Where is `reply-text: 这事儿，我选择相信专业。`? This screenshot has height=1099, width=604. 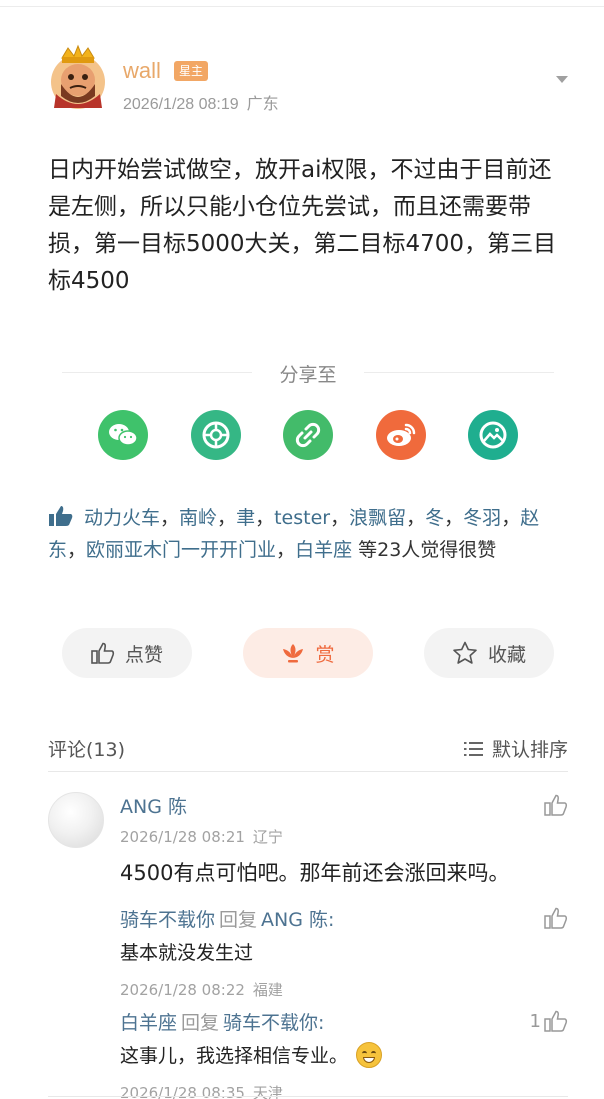 reply-text: 这事儿，我选择相信专业。 is located at coordinates (234, 1056).